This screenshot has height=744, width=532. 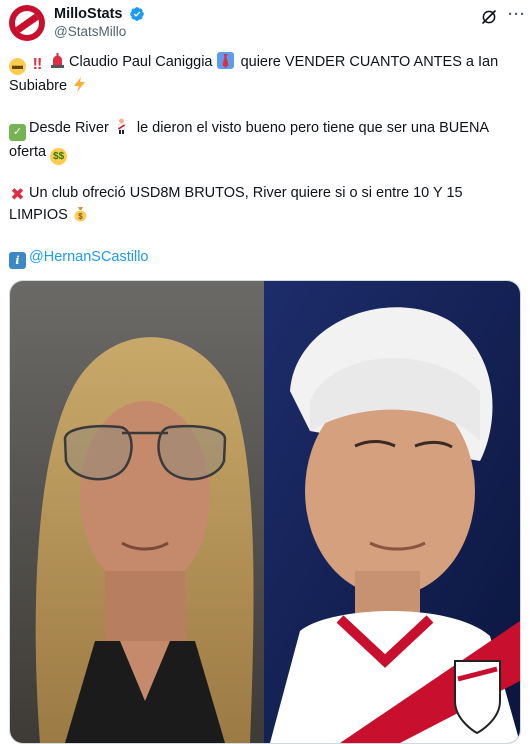 What do you see at coordinates (17, 194) in the screenshot?
I see `cross-mark-icon: ✖` at bounding box center [17, 194].